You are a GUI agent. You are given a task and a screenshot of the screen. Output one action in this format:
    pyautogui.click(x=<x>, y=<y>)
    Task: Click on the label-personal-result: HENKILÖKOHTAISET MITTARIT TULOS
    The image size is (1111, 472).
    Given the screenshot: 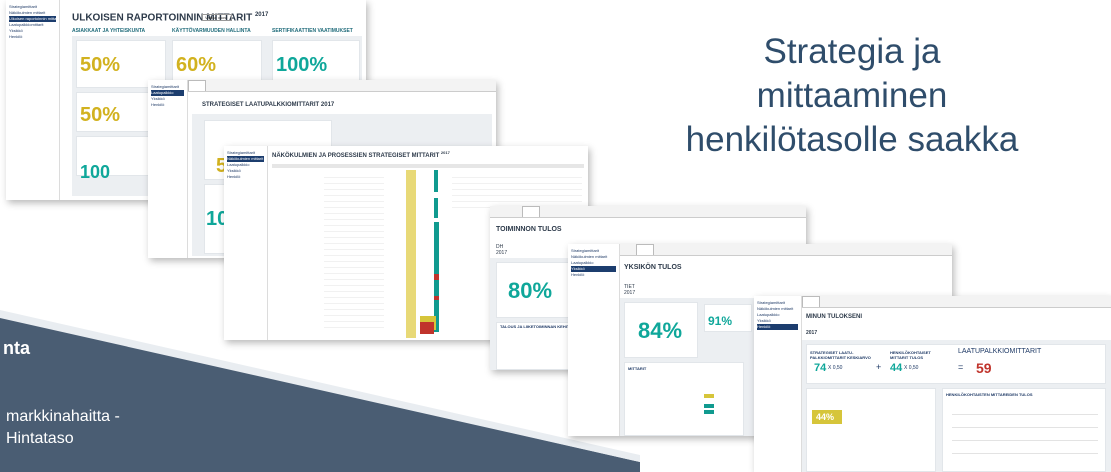 What is the action you would take?
    pyautogui.click(x=910, y=355)
    